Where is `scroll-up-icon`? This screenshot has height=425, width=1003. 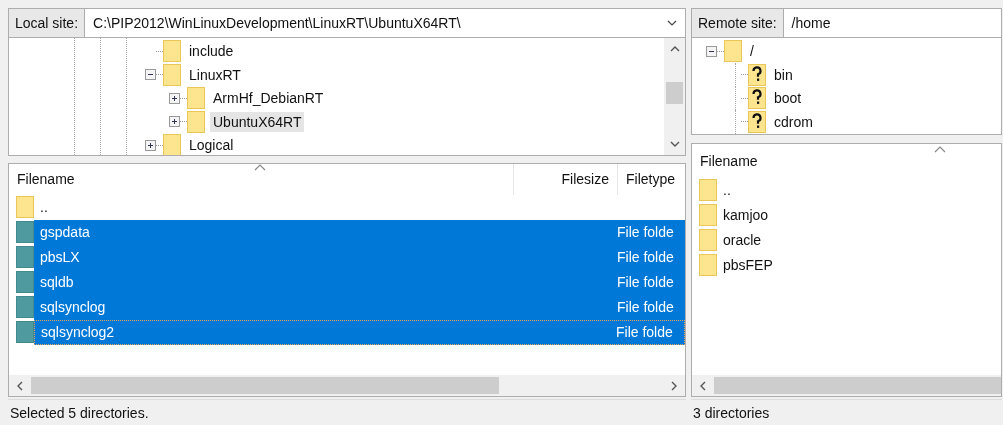 scroll-up-icon is located at coordinates (674, 48).